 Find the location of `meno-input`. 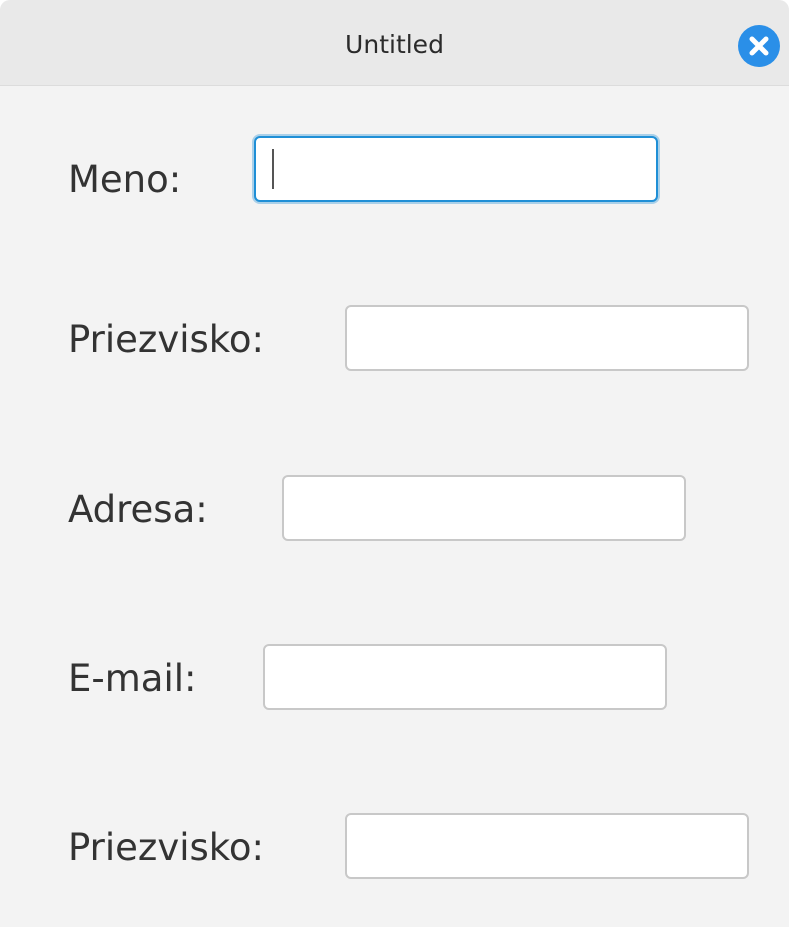

meno-input is located at coordinates (456, 169).